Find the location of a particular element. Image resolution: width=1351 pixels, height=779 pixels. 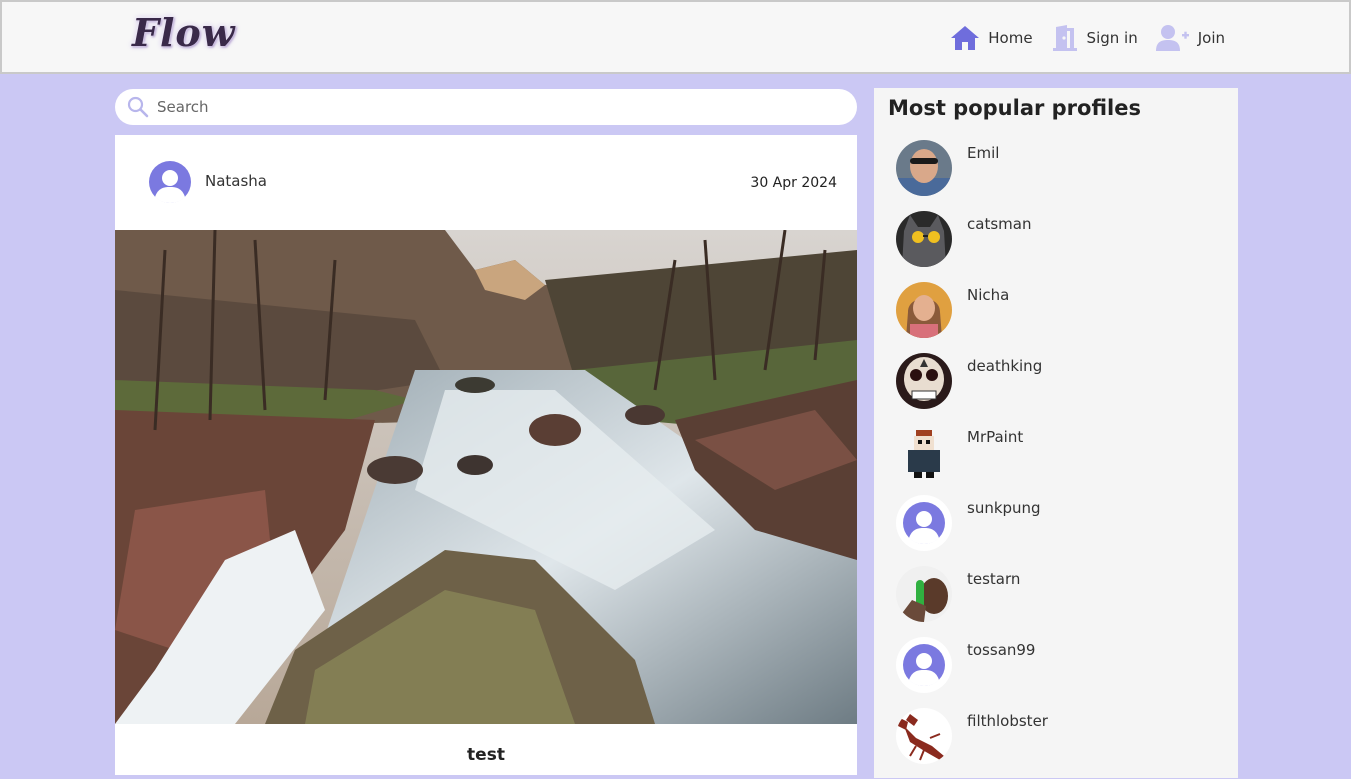

nav-join: Join is located at coordinates (1190, 38).